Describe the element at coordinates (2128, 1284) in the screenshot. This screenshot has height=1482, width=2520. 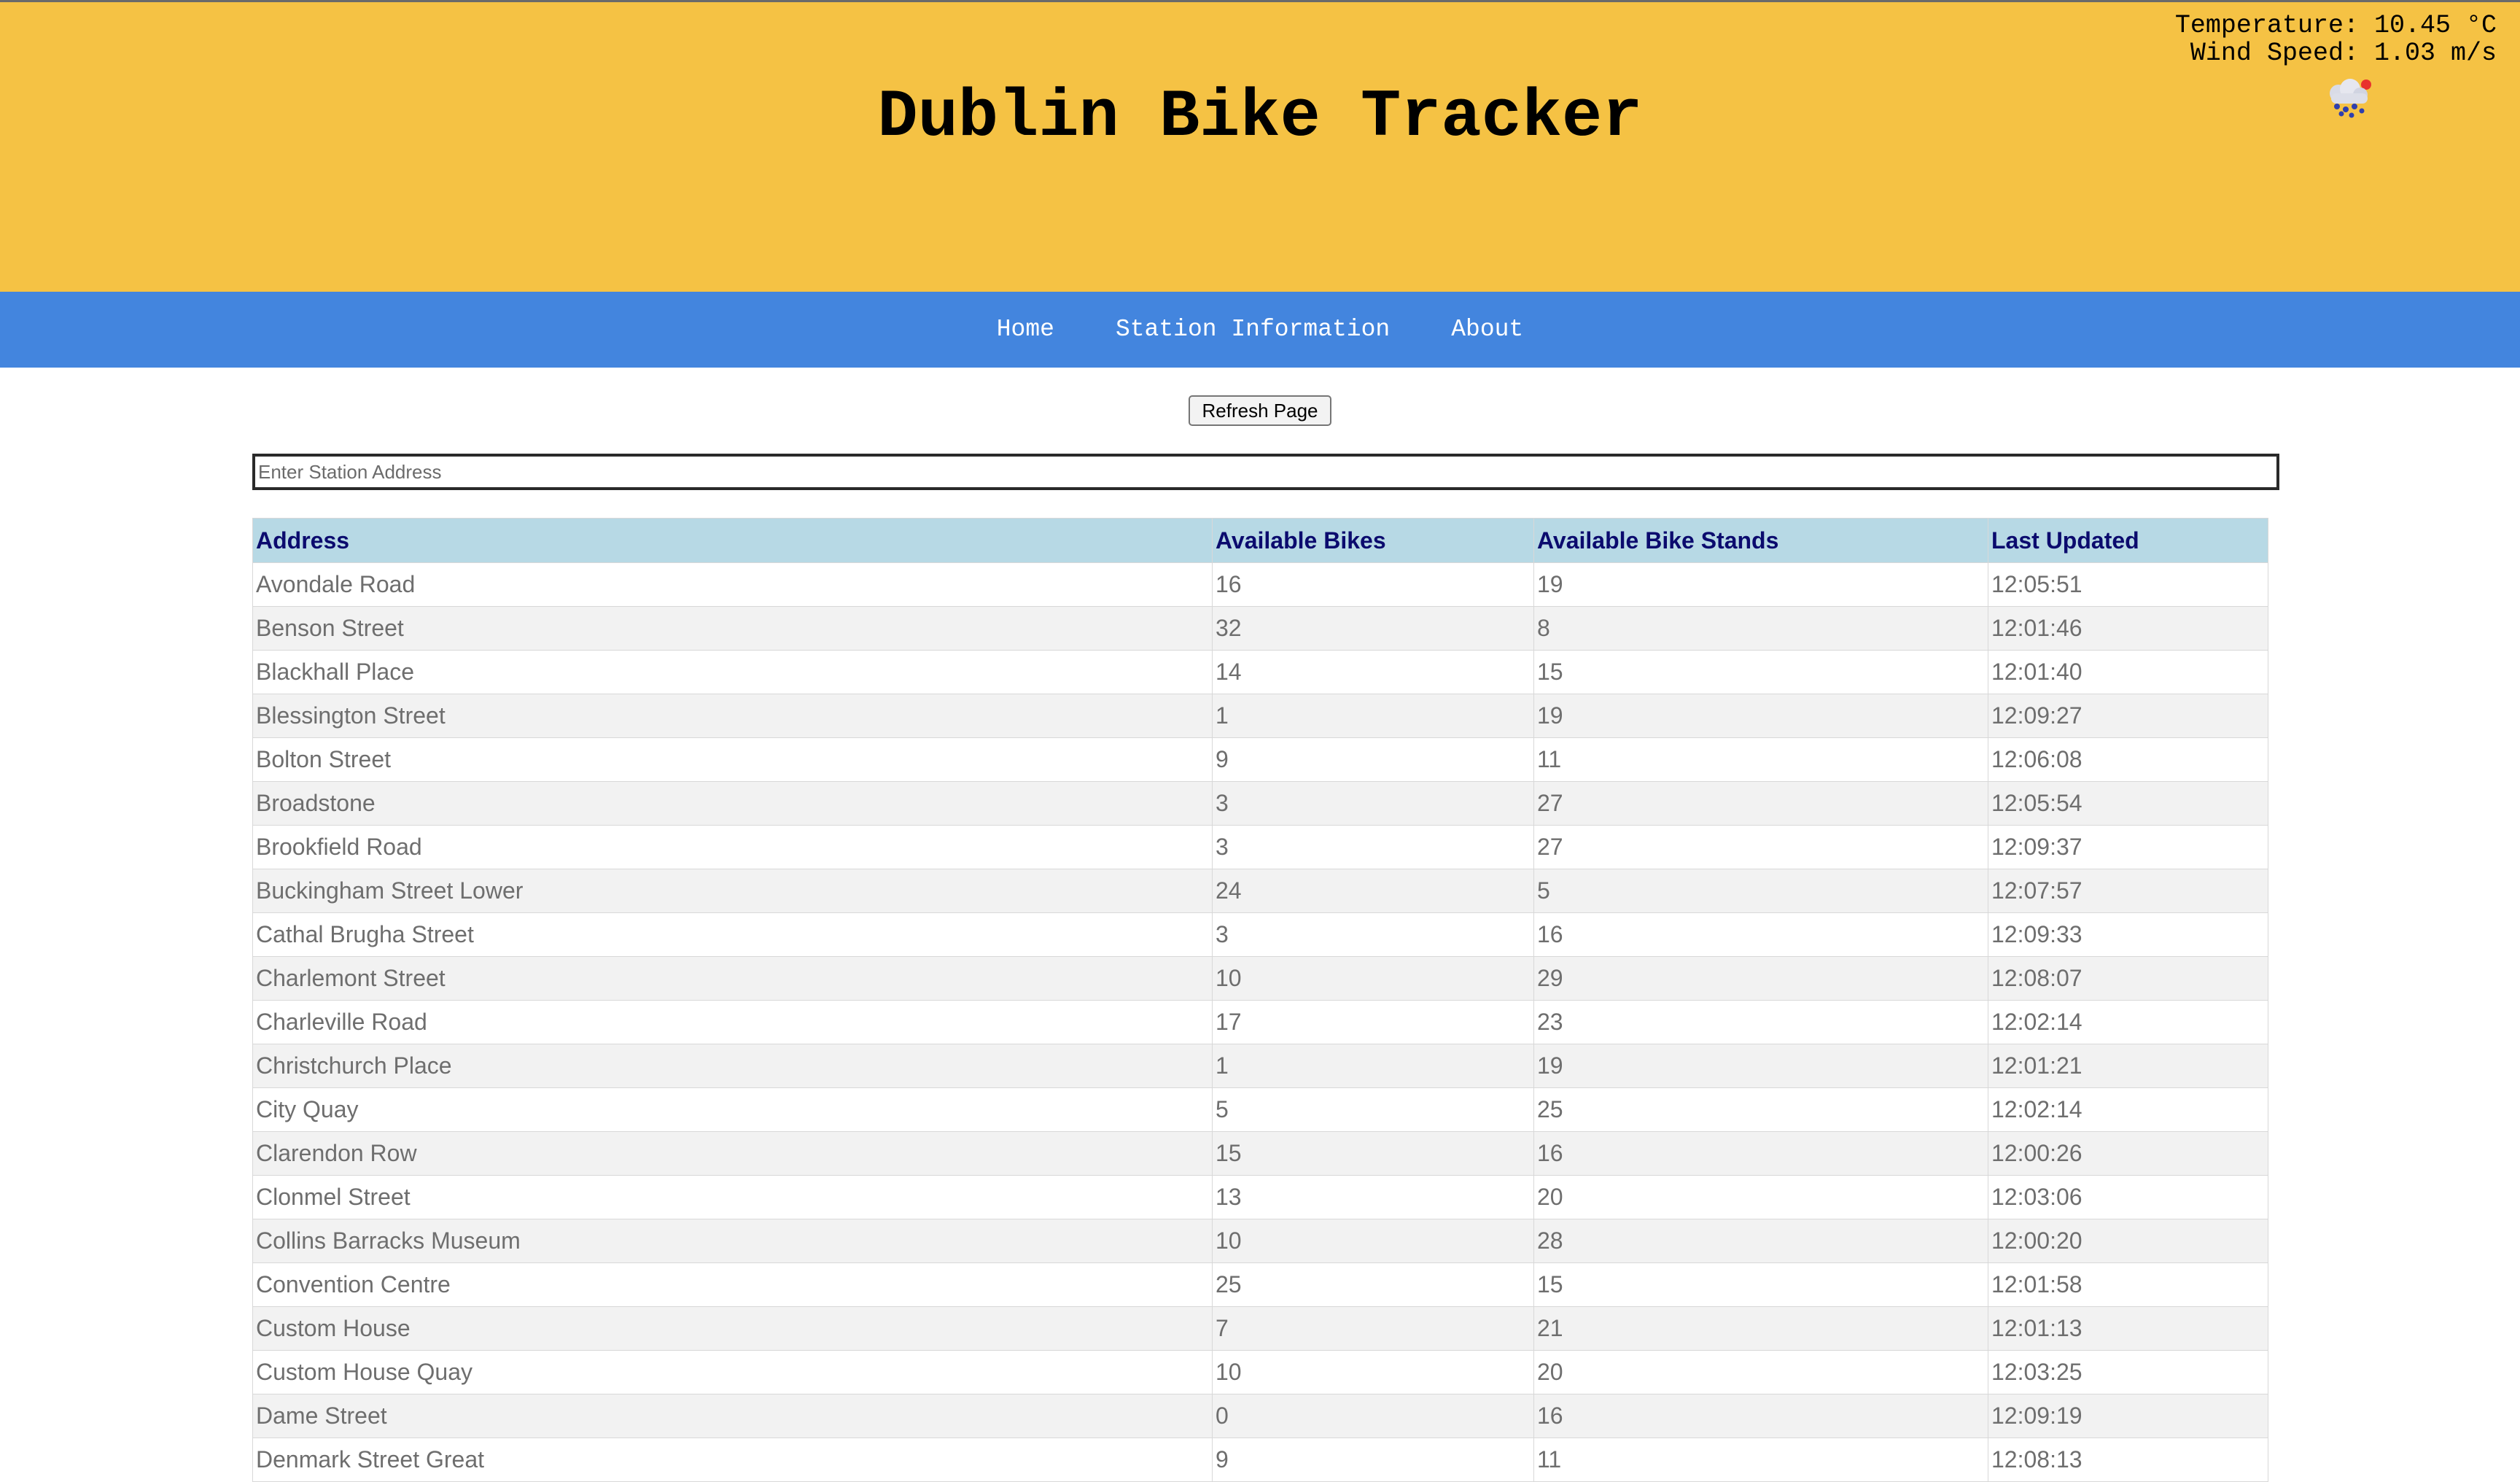
I see `cell-last-updated: 12:01:58` at that location.